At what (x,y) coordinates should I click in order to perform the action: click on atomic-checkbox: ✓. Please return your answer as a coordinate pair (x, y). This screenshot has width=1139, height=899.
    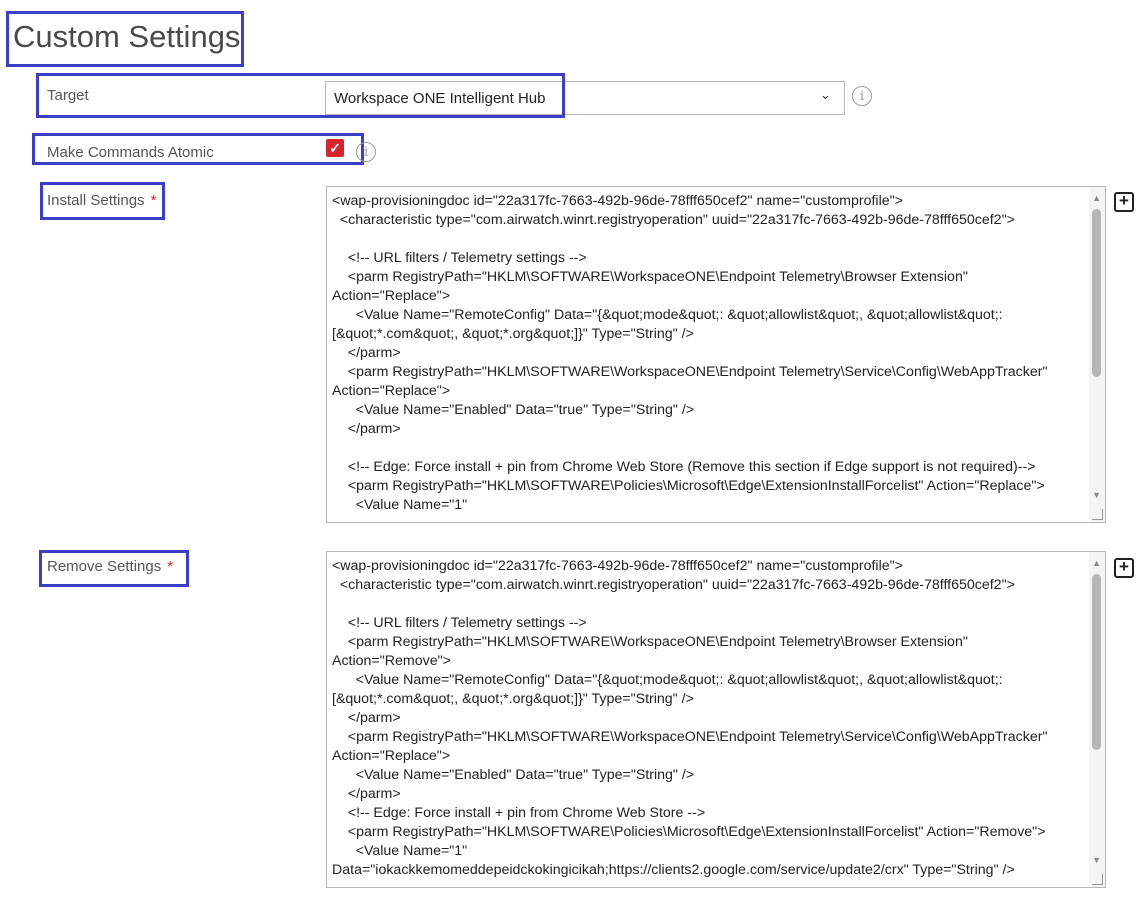
    Looking at the image, I should click on (335, 148).